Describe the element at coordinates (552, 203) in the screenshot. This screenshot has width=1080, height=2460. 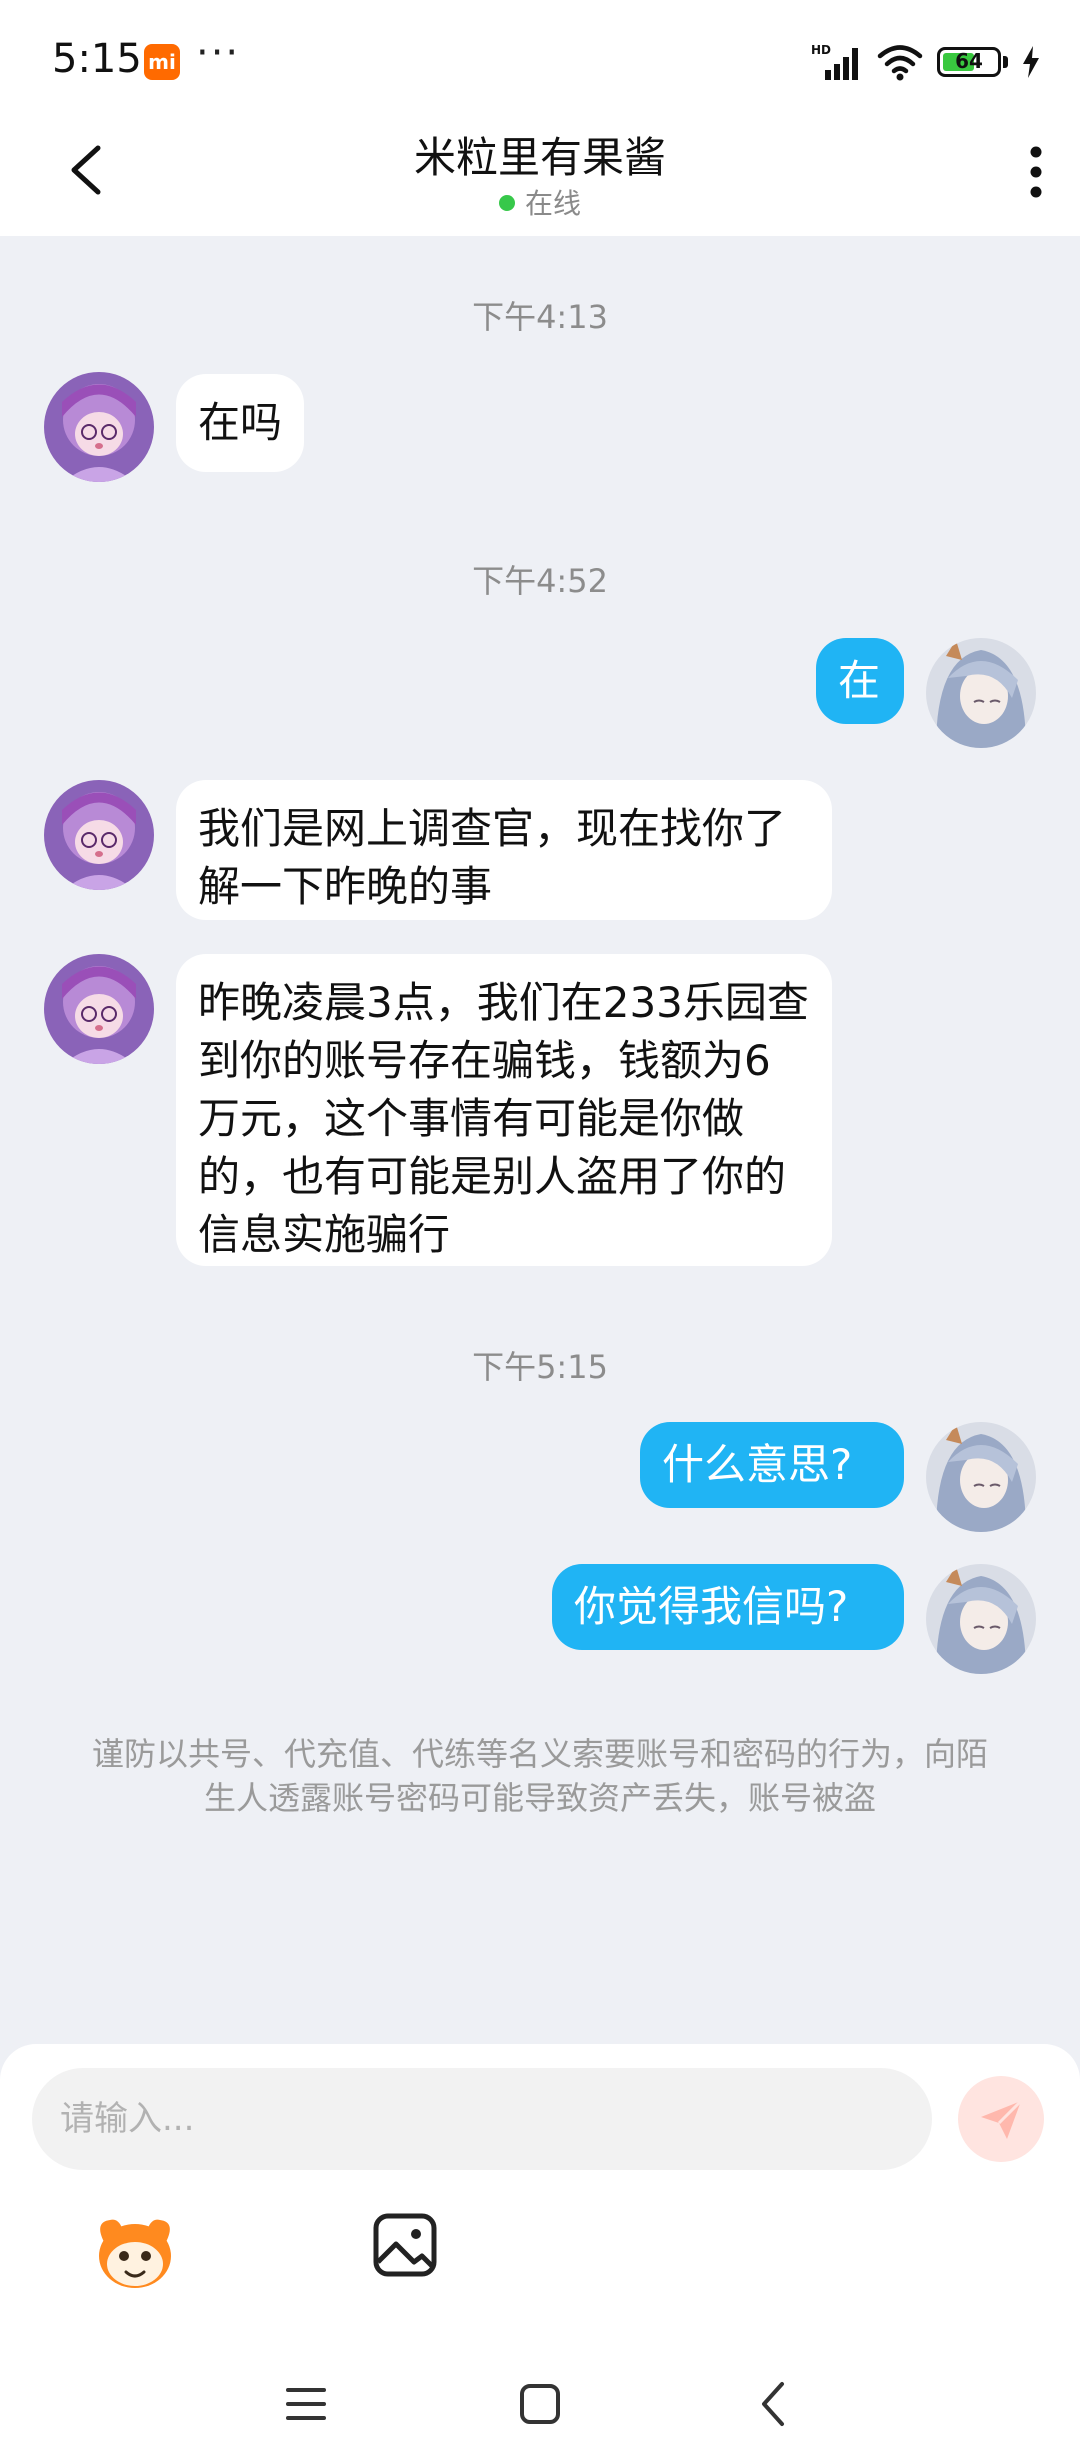
I see `presence-label: 在线` at that location.